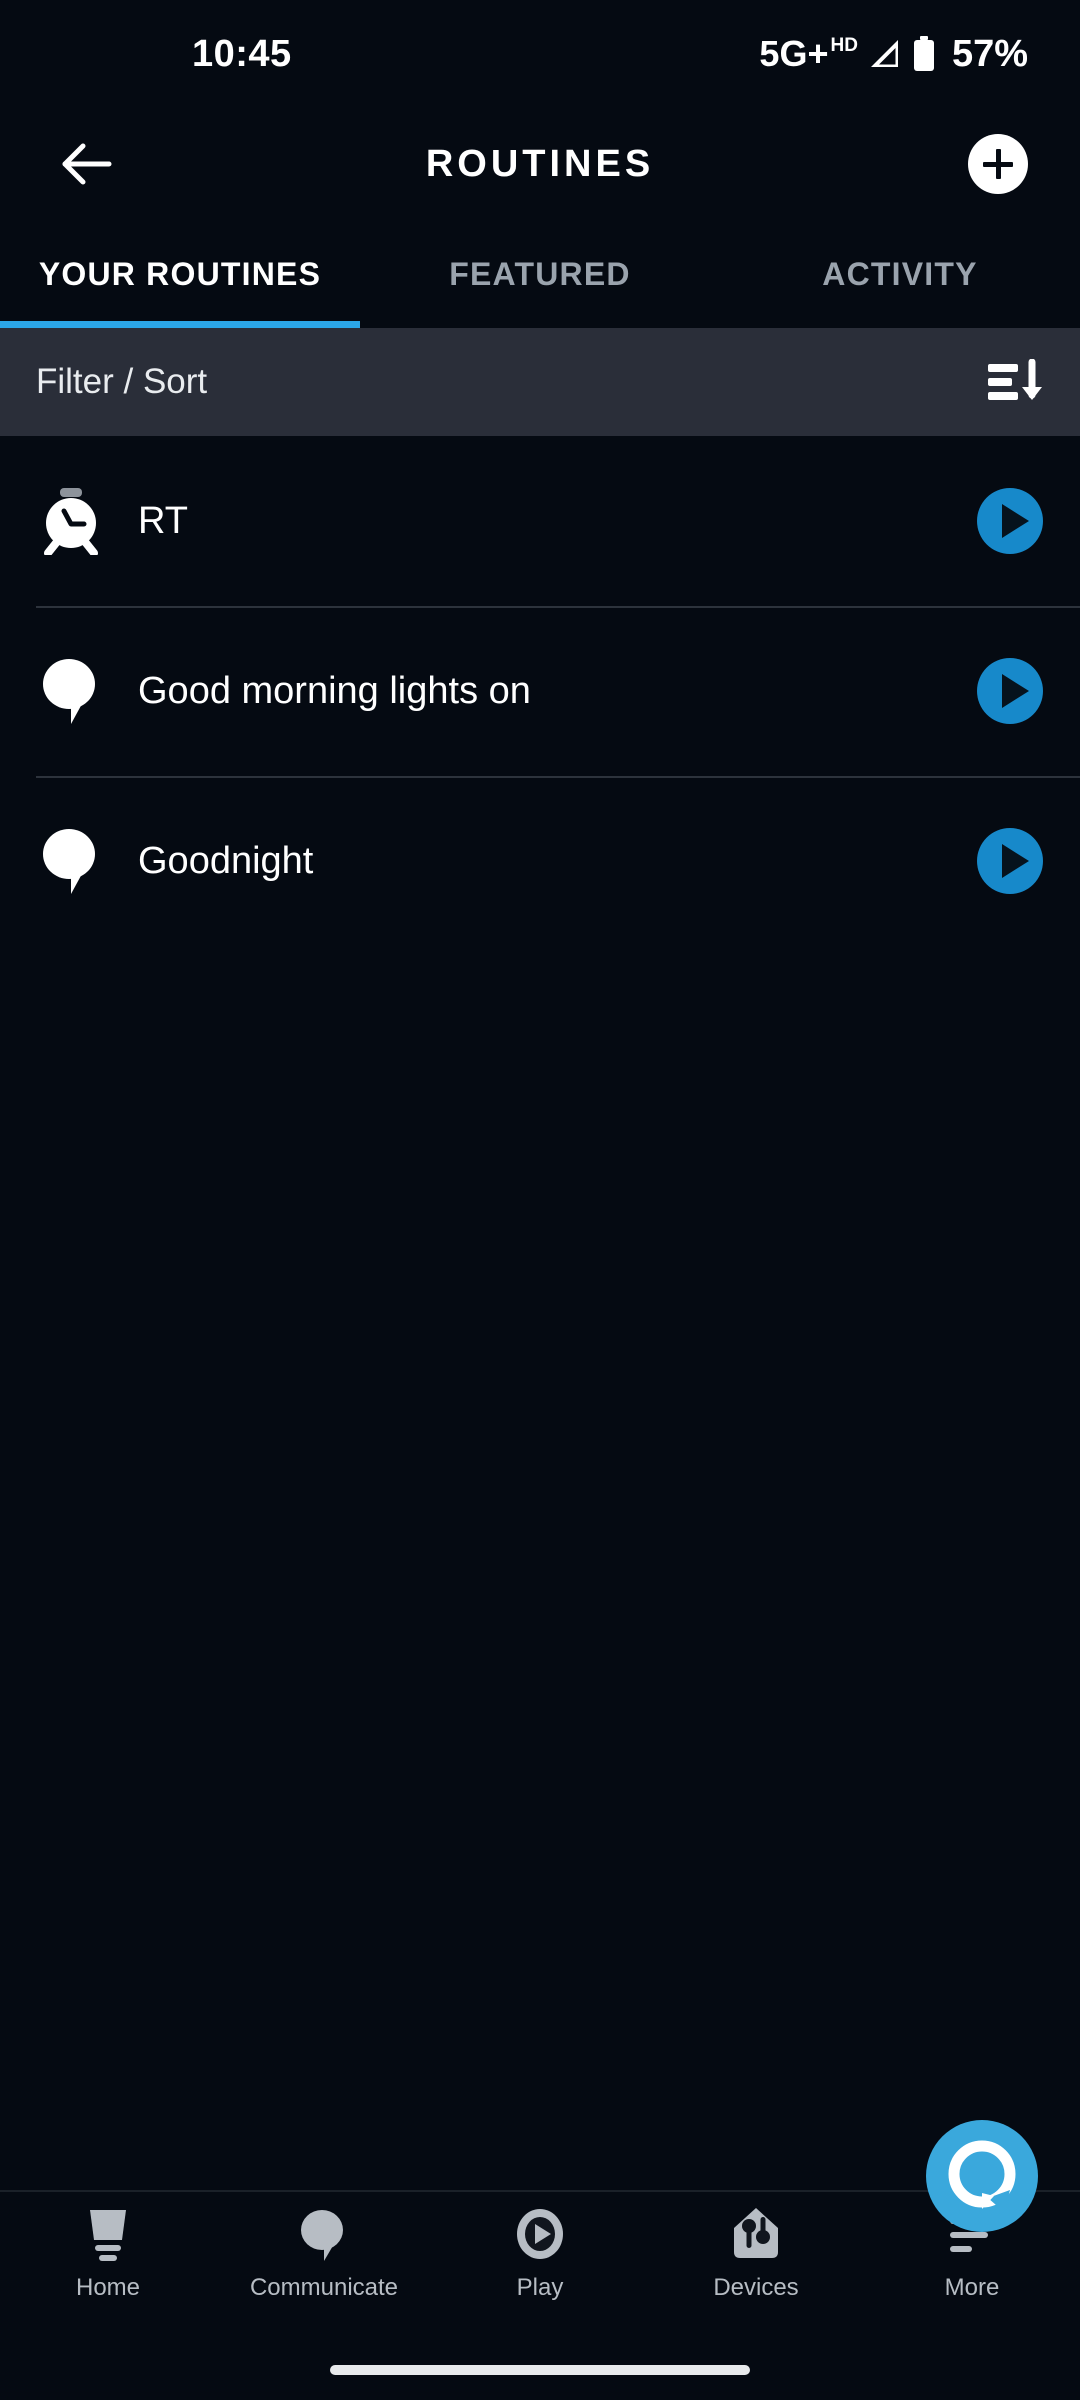  Describe the element at coordinates (108, 2273) in the screenshot. I see `nav-item-home: Home` at that location.